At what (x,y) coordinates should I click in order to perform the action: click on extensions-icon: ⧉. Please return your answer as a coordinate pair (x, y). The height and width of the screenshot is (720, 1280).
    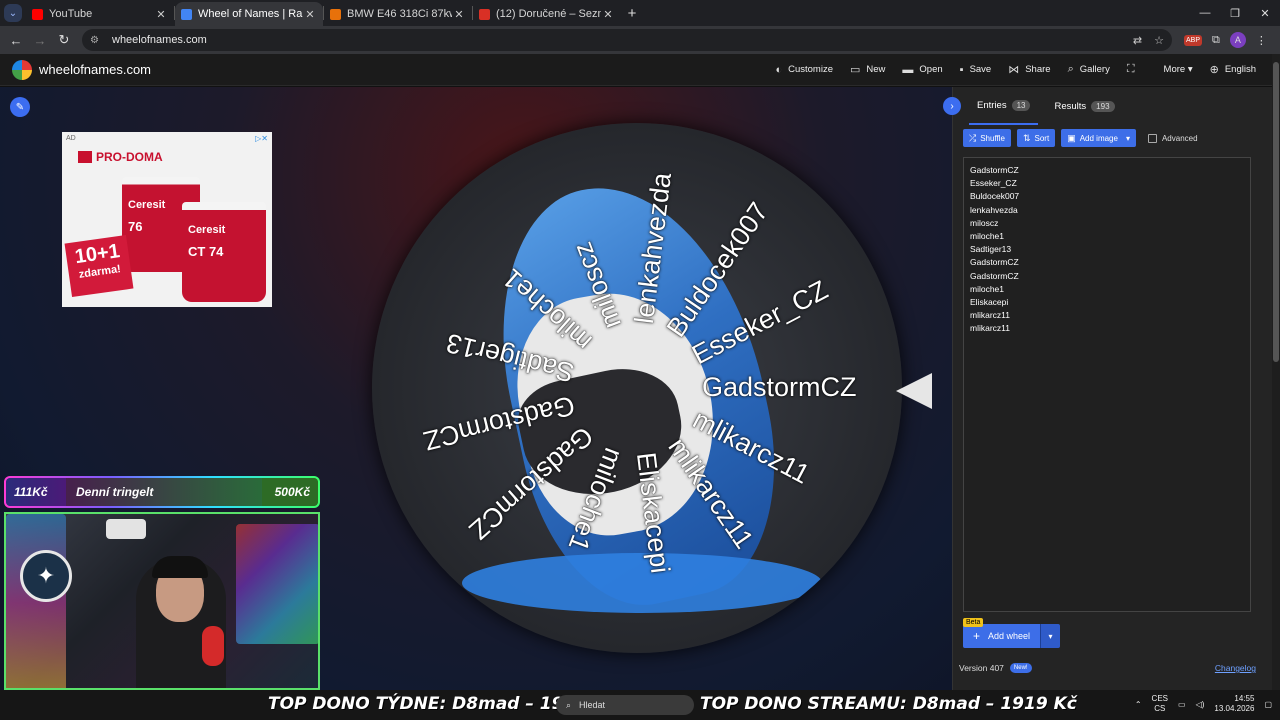
    Looking at the image, I should click on (1216, 40).